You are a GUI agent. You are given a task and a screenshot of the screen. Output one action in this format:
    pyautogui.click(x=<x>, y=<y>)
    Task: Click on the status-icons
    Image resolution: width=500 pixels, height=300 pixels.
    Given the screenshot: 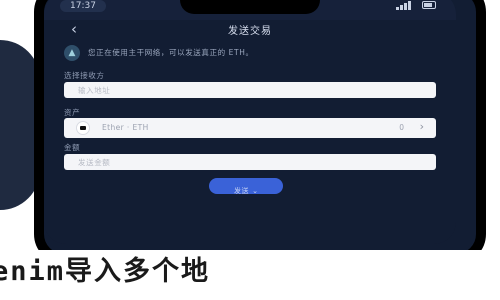 What is the action you would take?
    pyautogui.click(x=416, y=5)
    